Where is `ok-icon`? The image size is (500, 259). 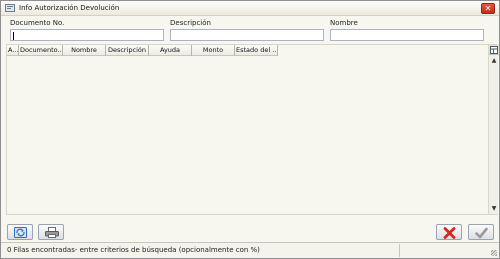
ok-icon is located at coordinates (481, 233).